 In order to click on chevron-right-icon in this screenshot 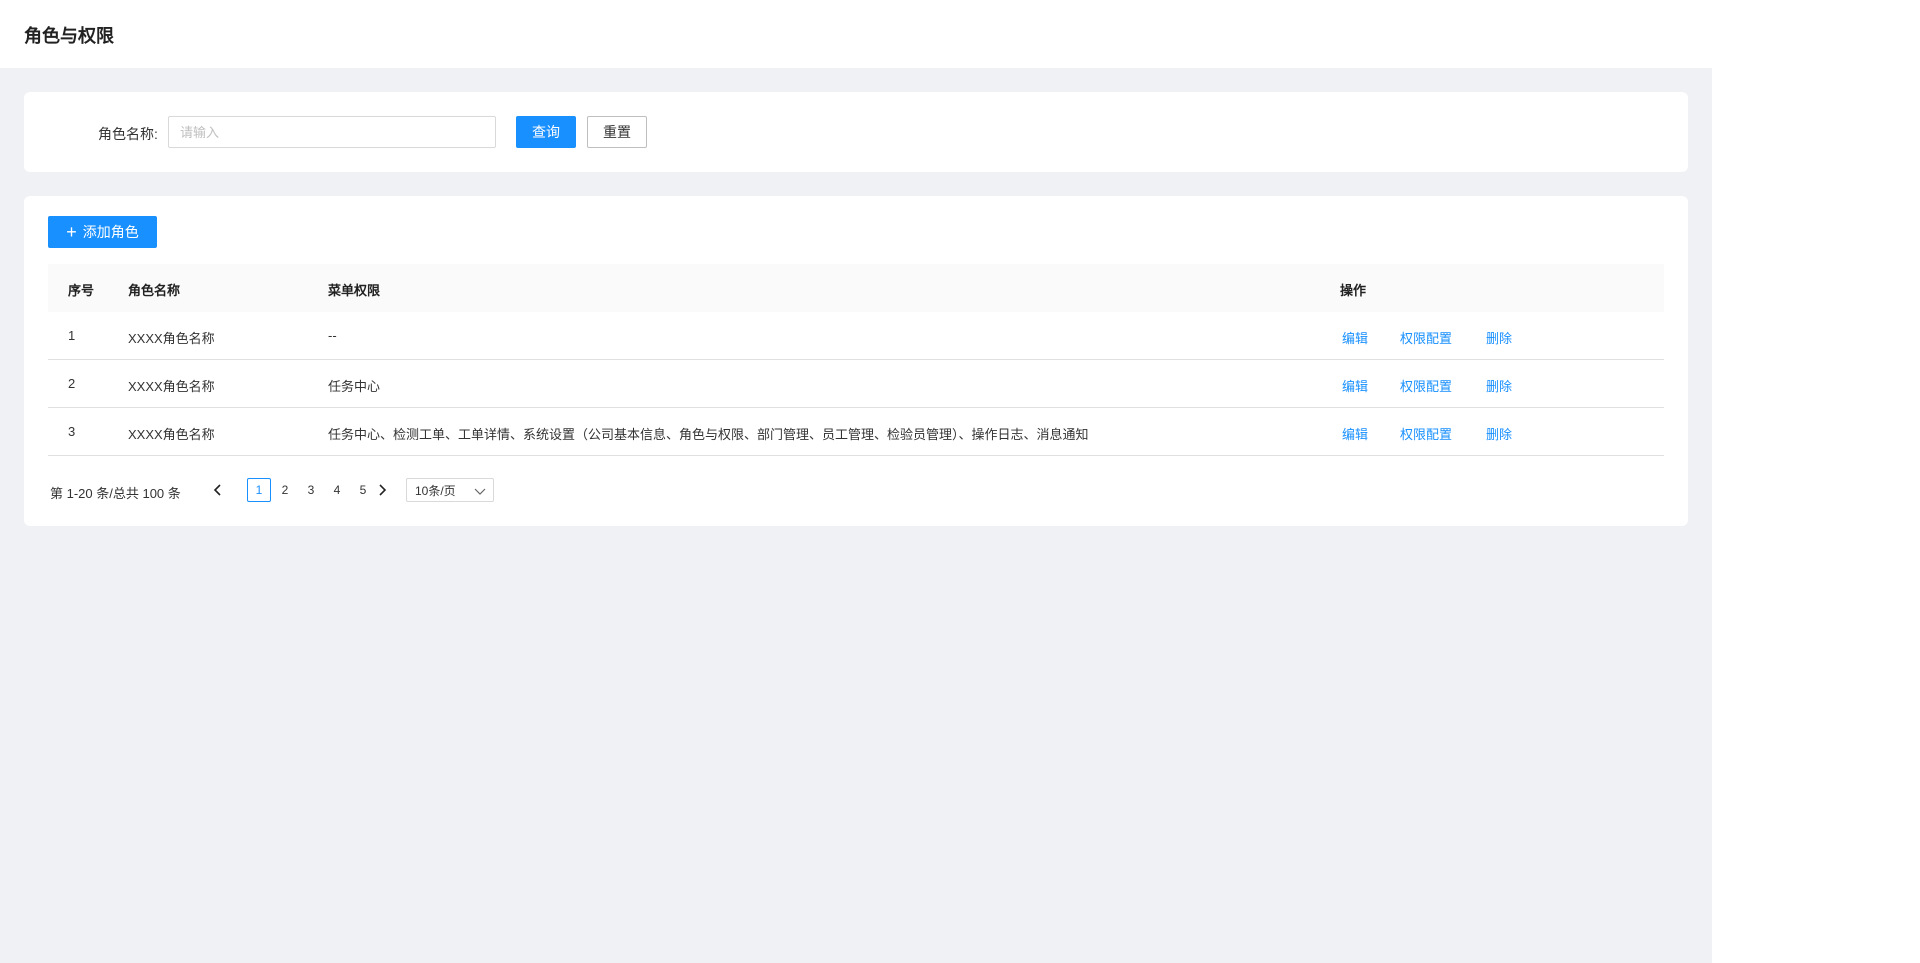, I will do `click(383, 490)`.